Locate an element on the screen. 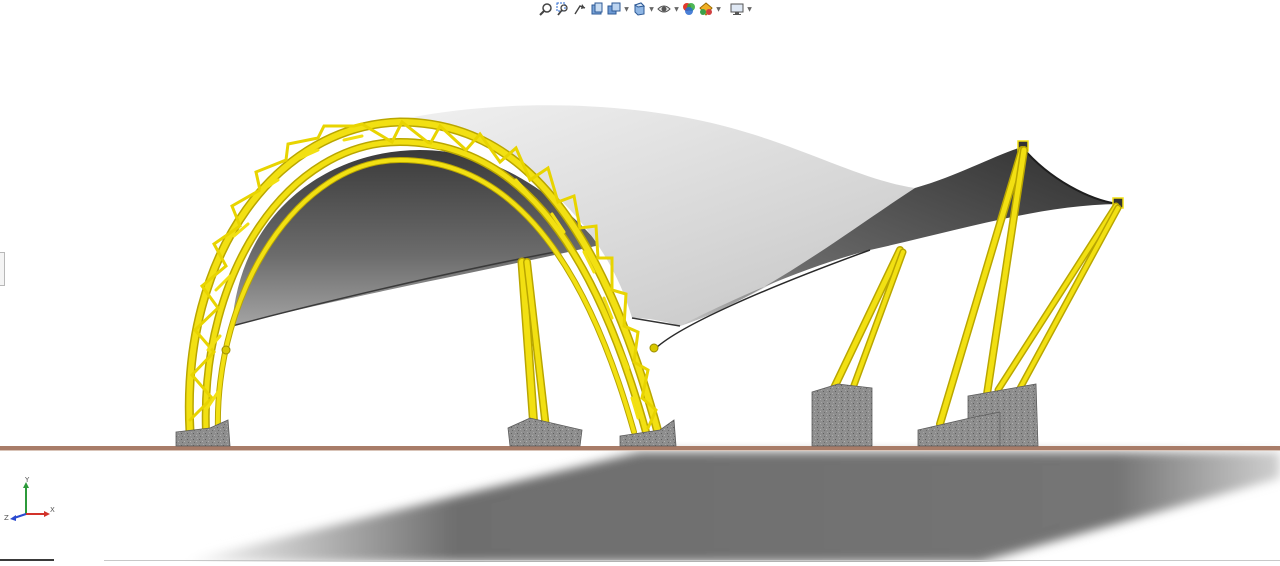 Image resolution: width=1280 pixels, height=566 pixels. view-settings-icon is located at coordinates (737, 9).